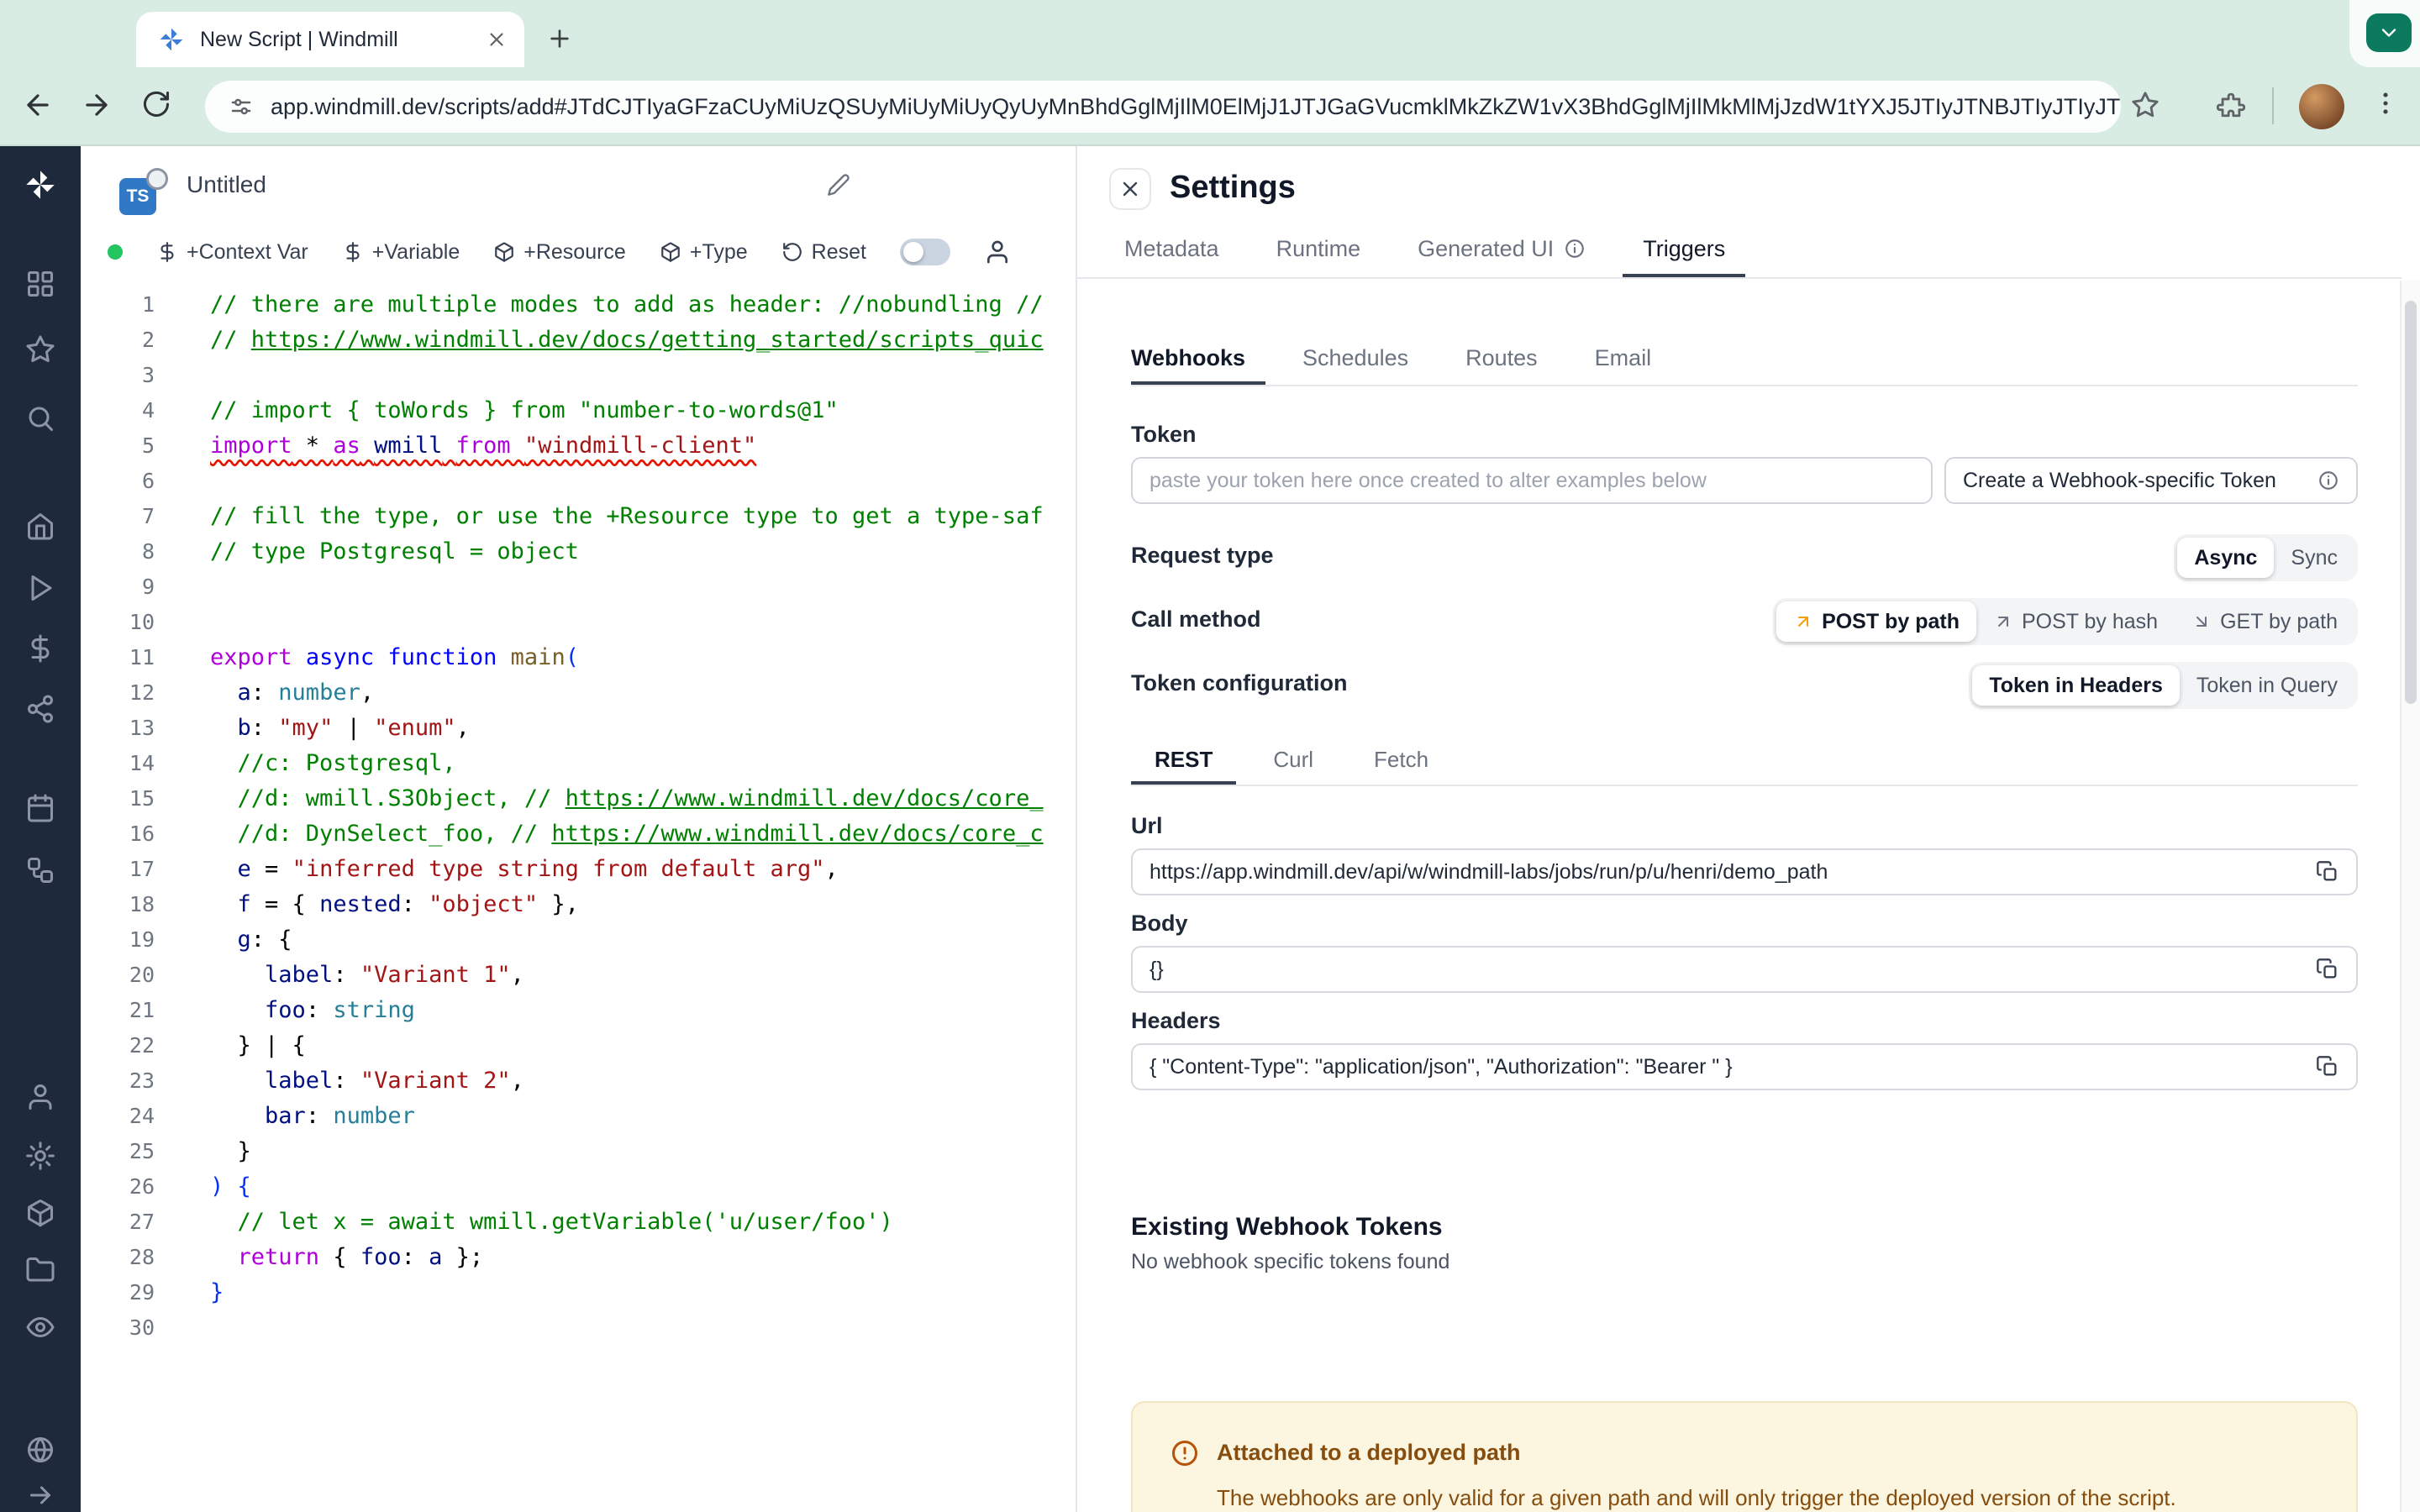 The image size is (2420, 1512). I want to click on tabstrip-corner, so click(2385, 33).